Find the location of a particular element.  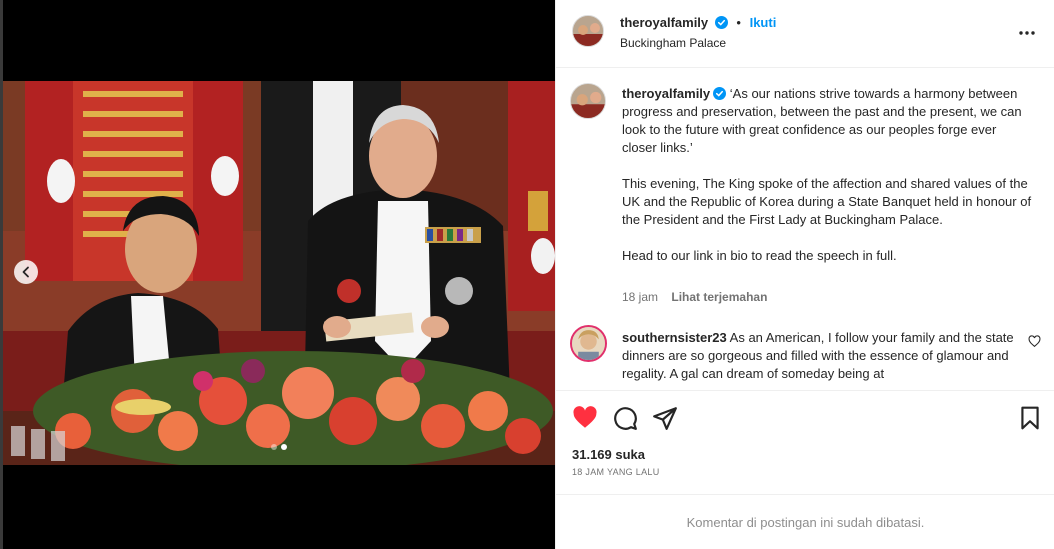

see-translation-link: Lihat terjemahan is located at coordinates (719, 297).